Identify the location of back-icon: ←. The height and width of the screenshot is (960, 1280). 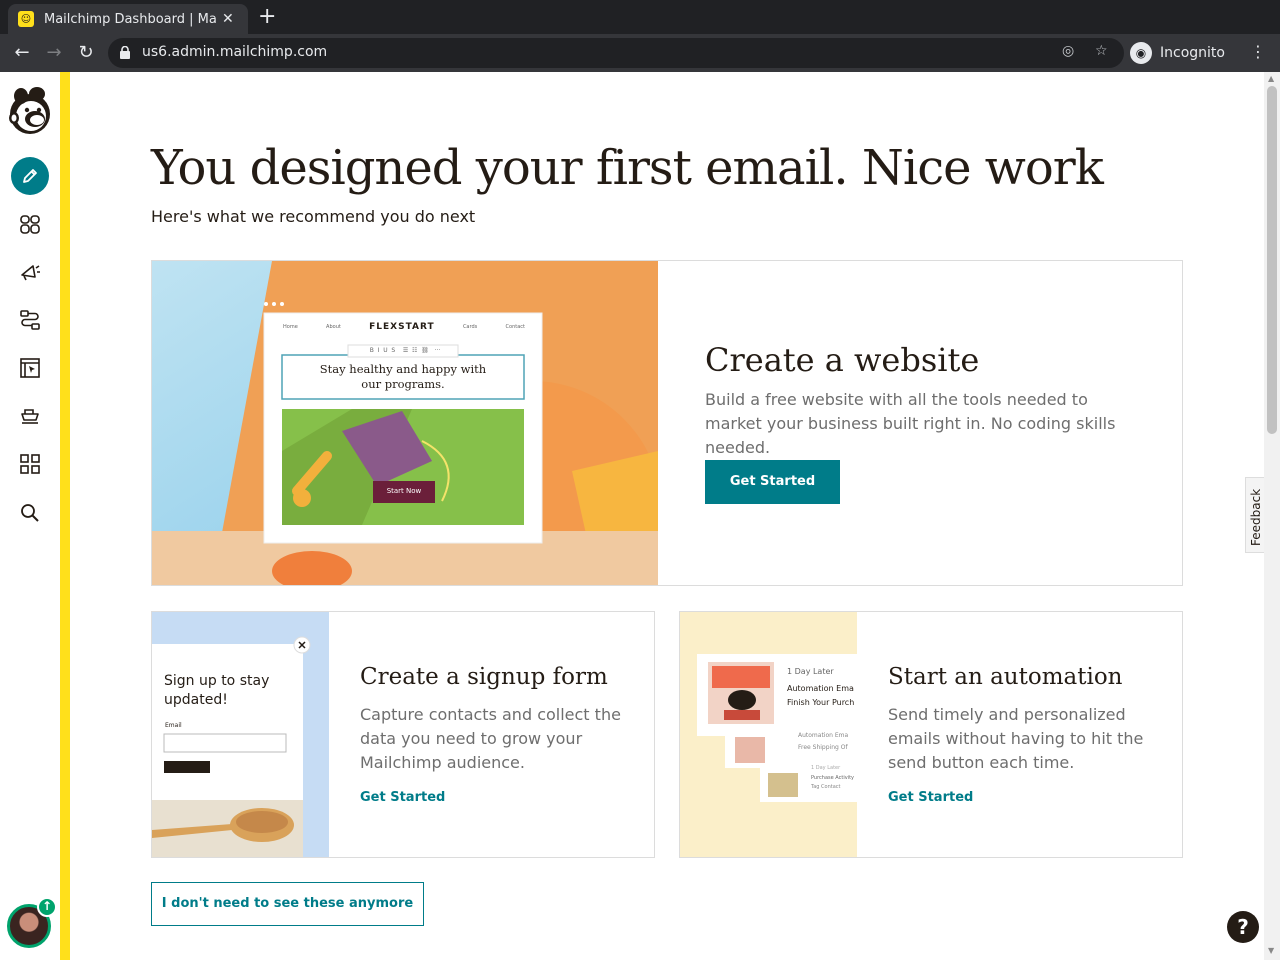
(22, 53).